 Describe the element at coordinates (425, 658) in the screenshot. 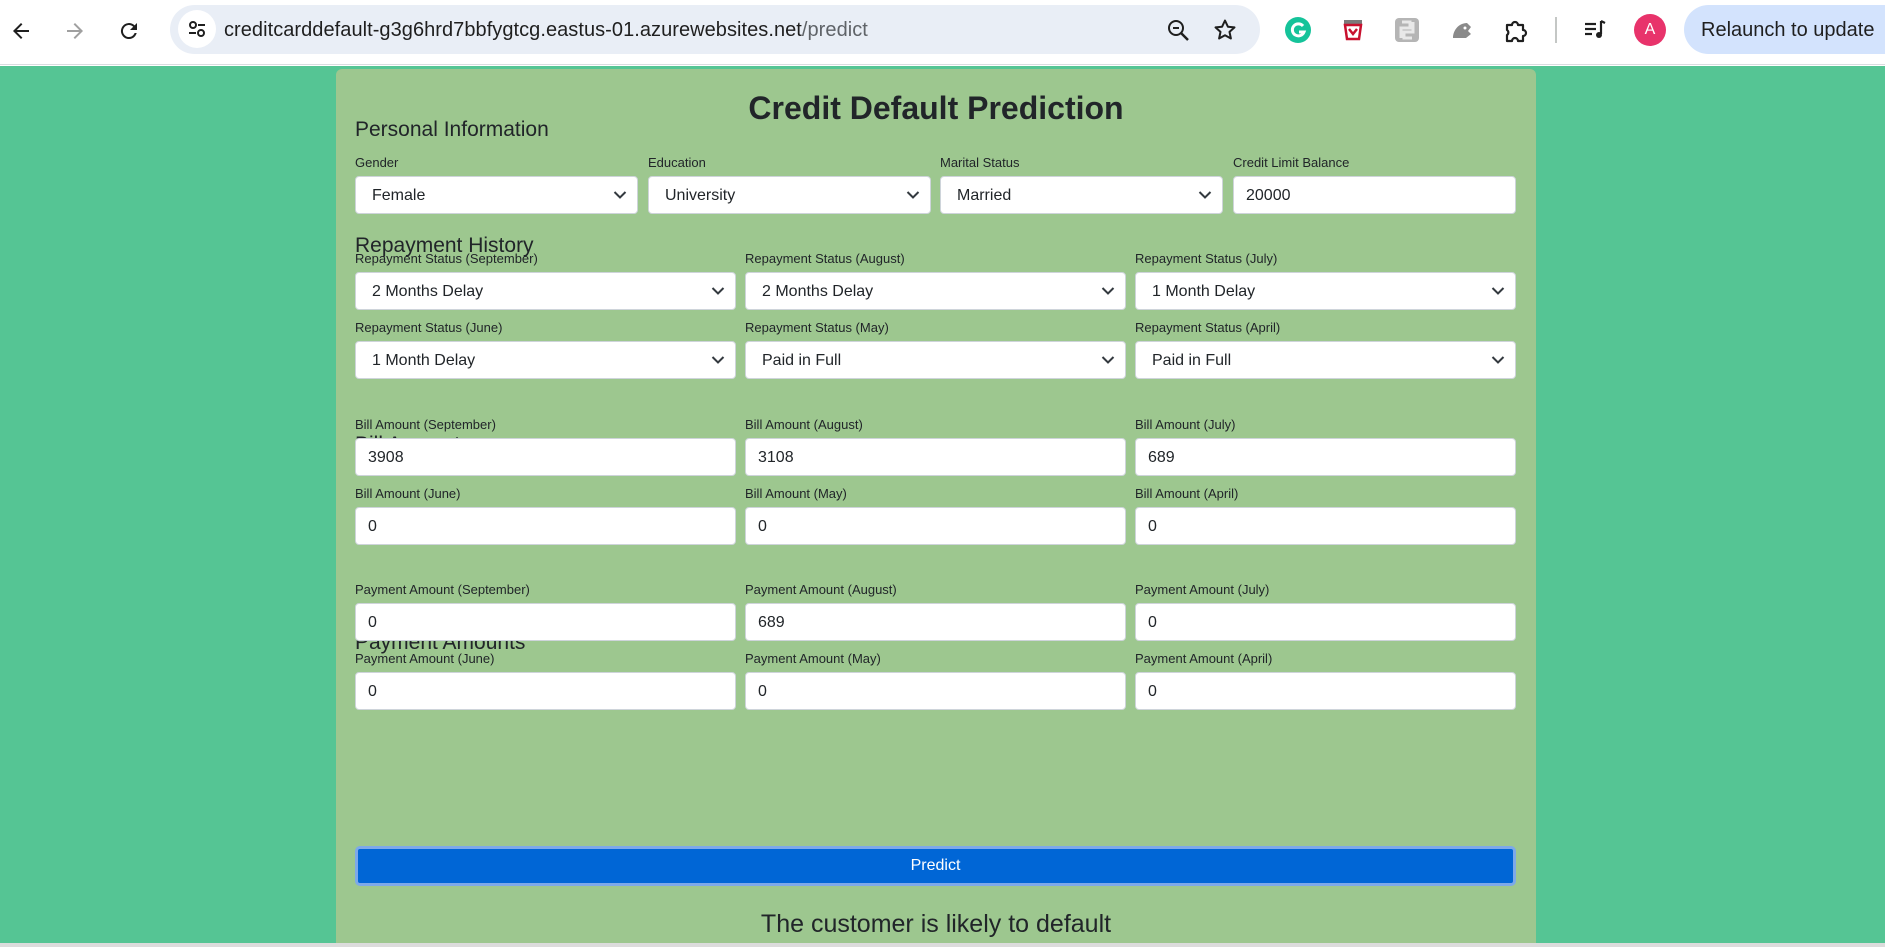

I see `payment-amount-label: Payment Amount (June)` at that location.